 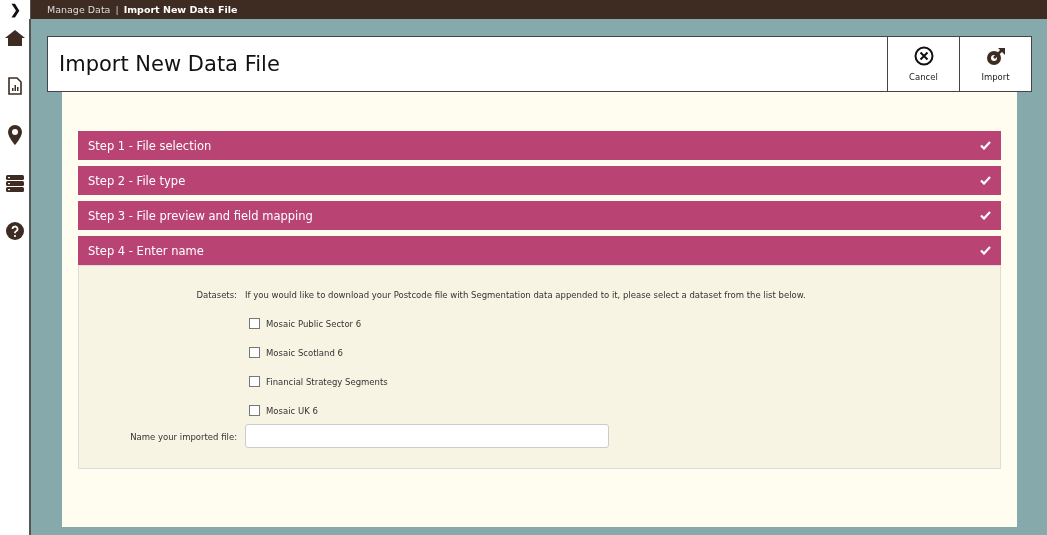 I want to click on field-label: Datasets:, so click(x=216, y=295).